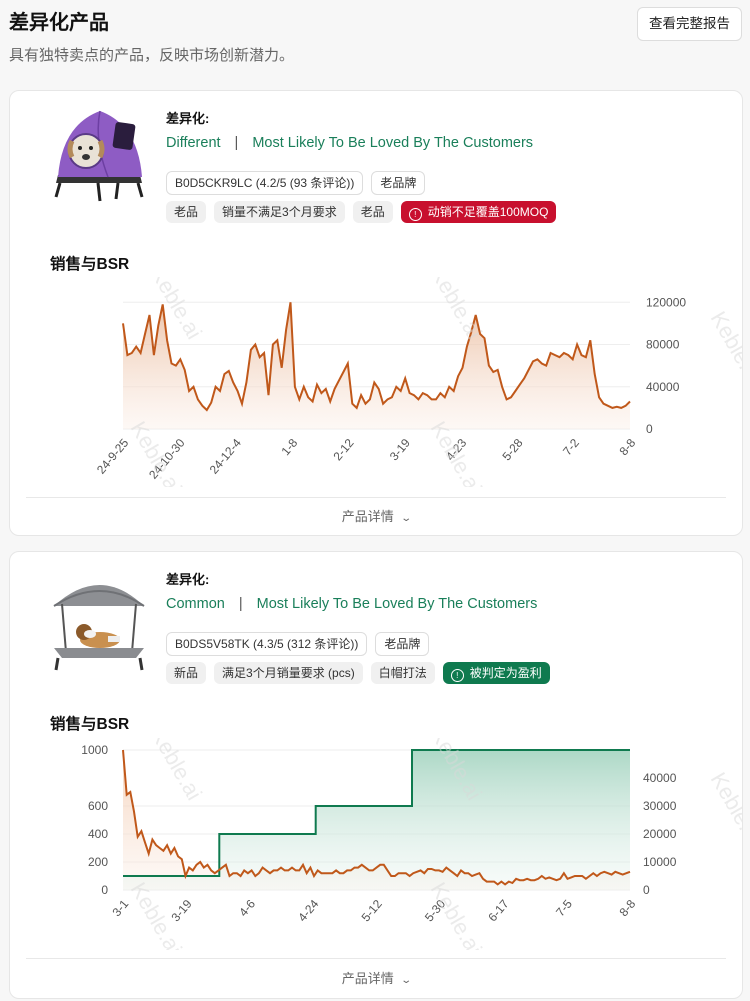 The image size is (750, 1001). I want to click on product-tags-row: 老品 销量不满足3个月要求 老品 ! 动销不足覆盖100MOQ, so click(361, 212).